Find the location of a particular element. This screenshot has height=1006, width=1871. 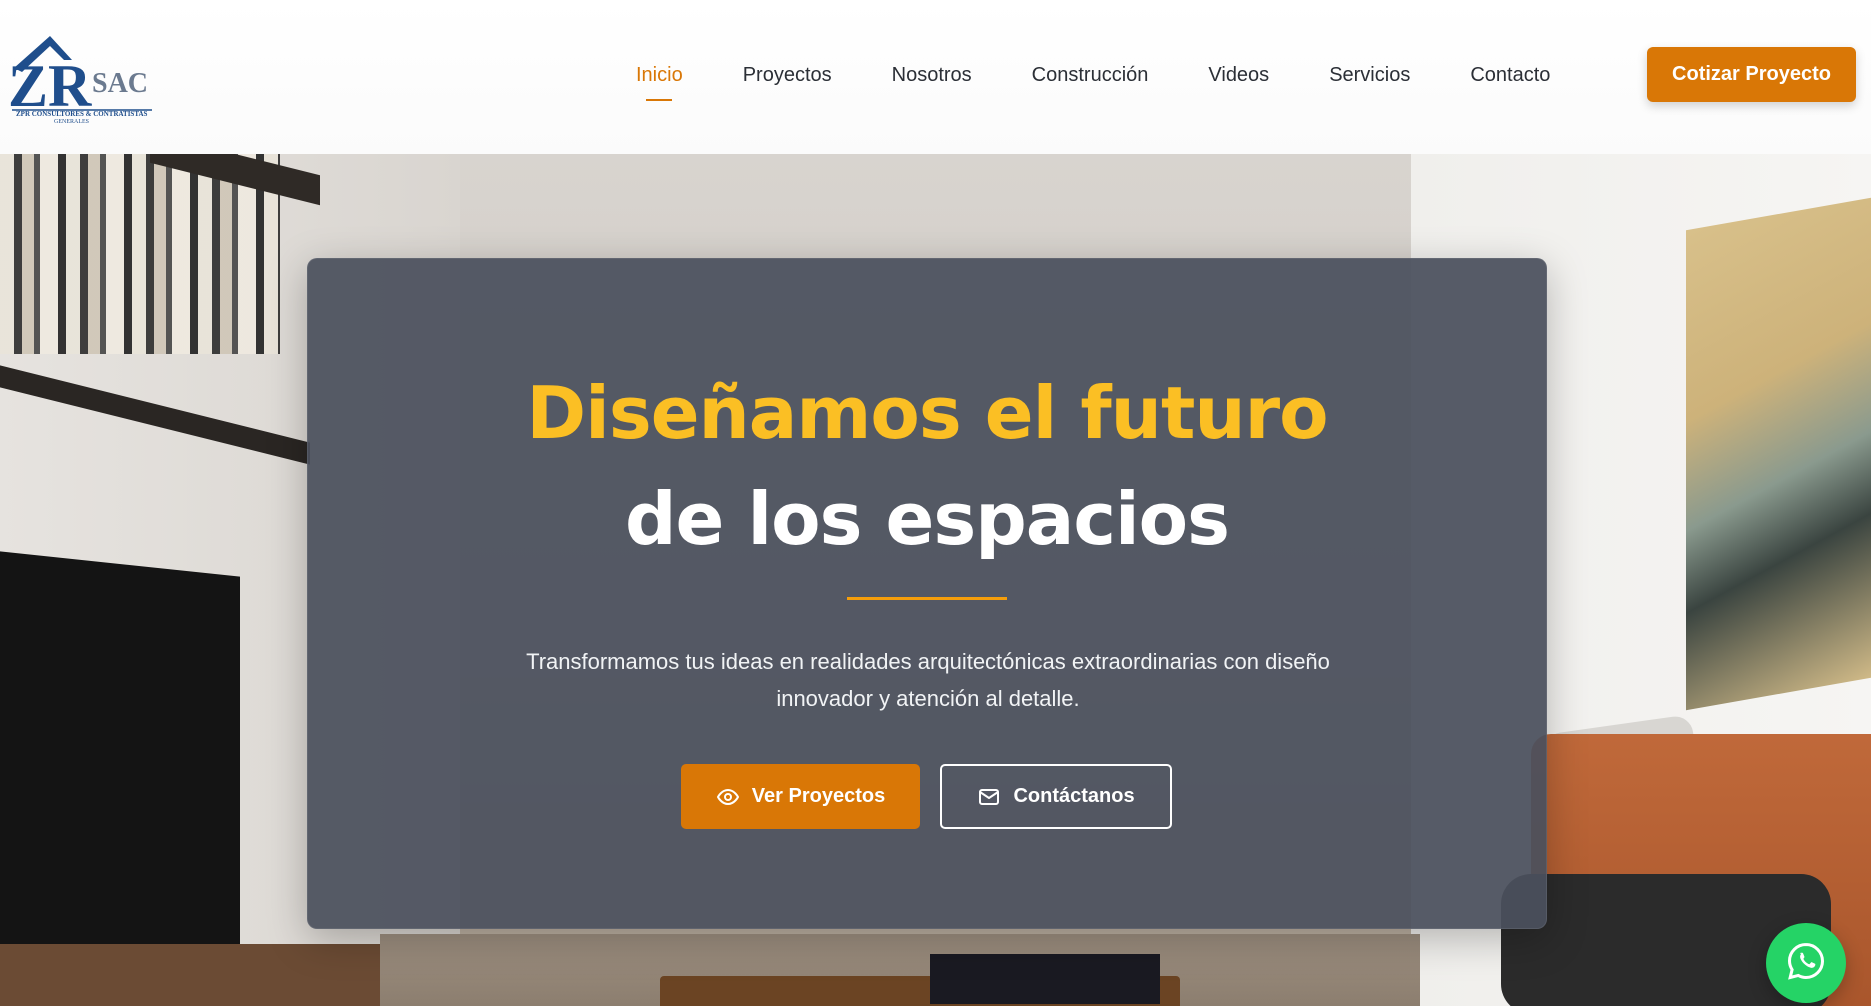

tv-console is located at coordinates (190, 975).